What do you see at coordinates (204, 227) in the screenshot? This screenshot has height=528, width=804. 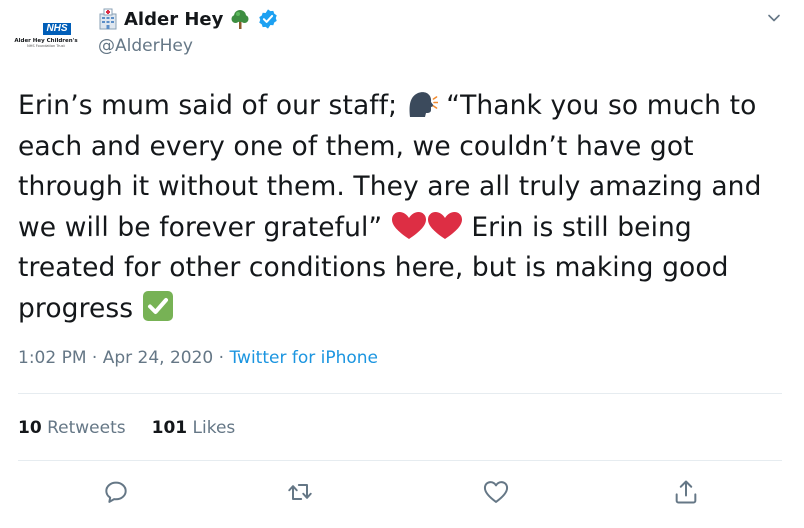 I see `tweet-text-fragment: we will be forever grateful”` at bounding box center [204, 227].